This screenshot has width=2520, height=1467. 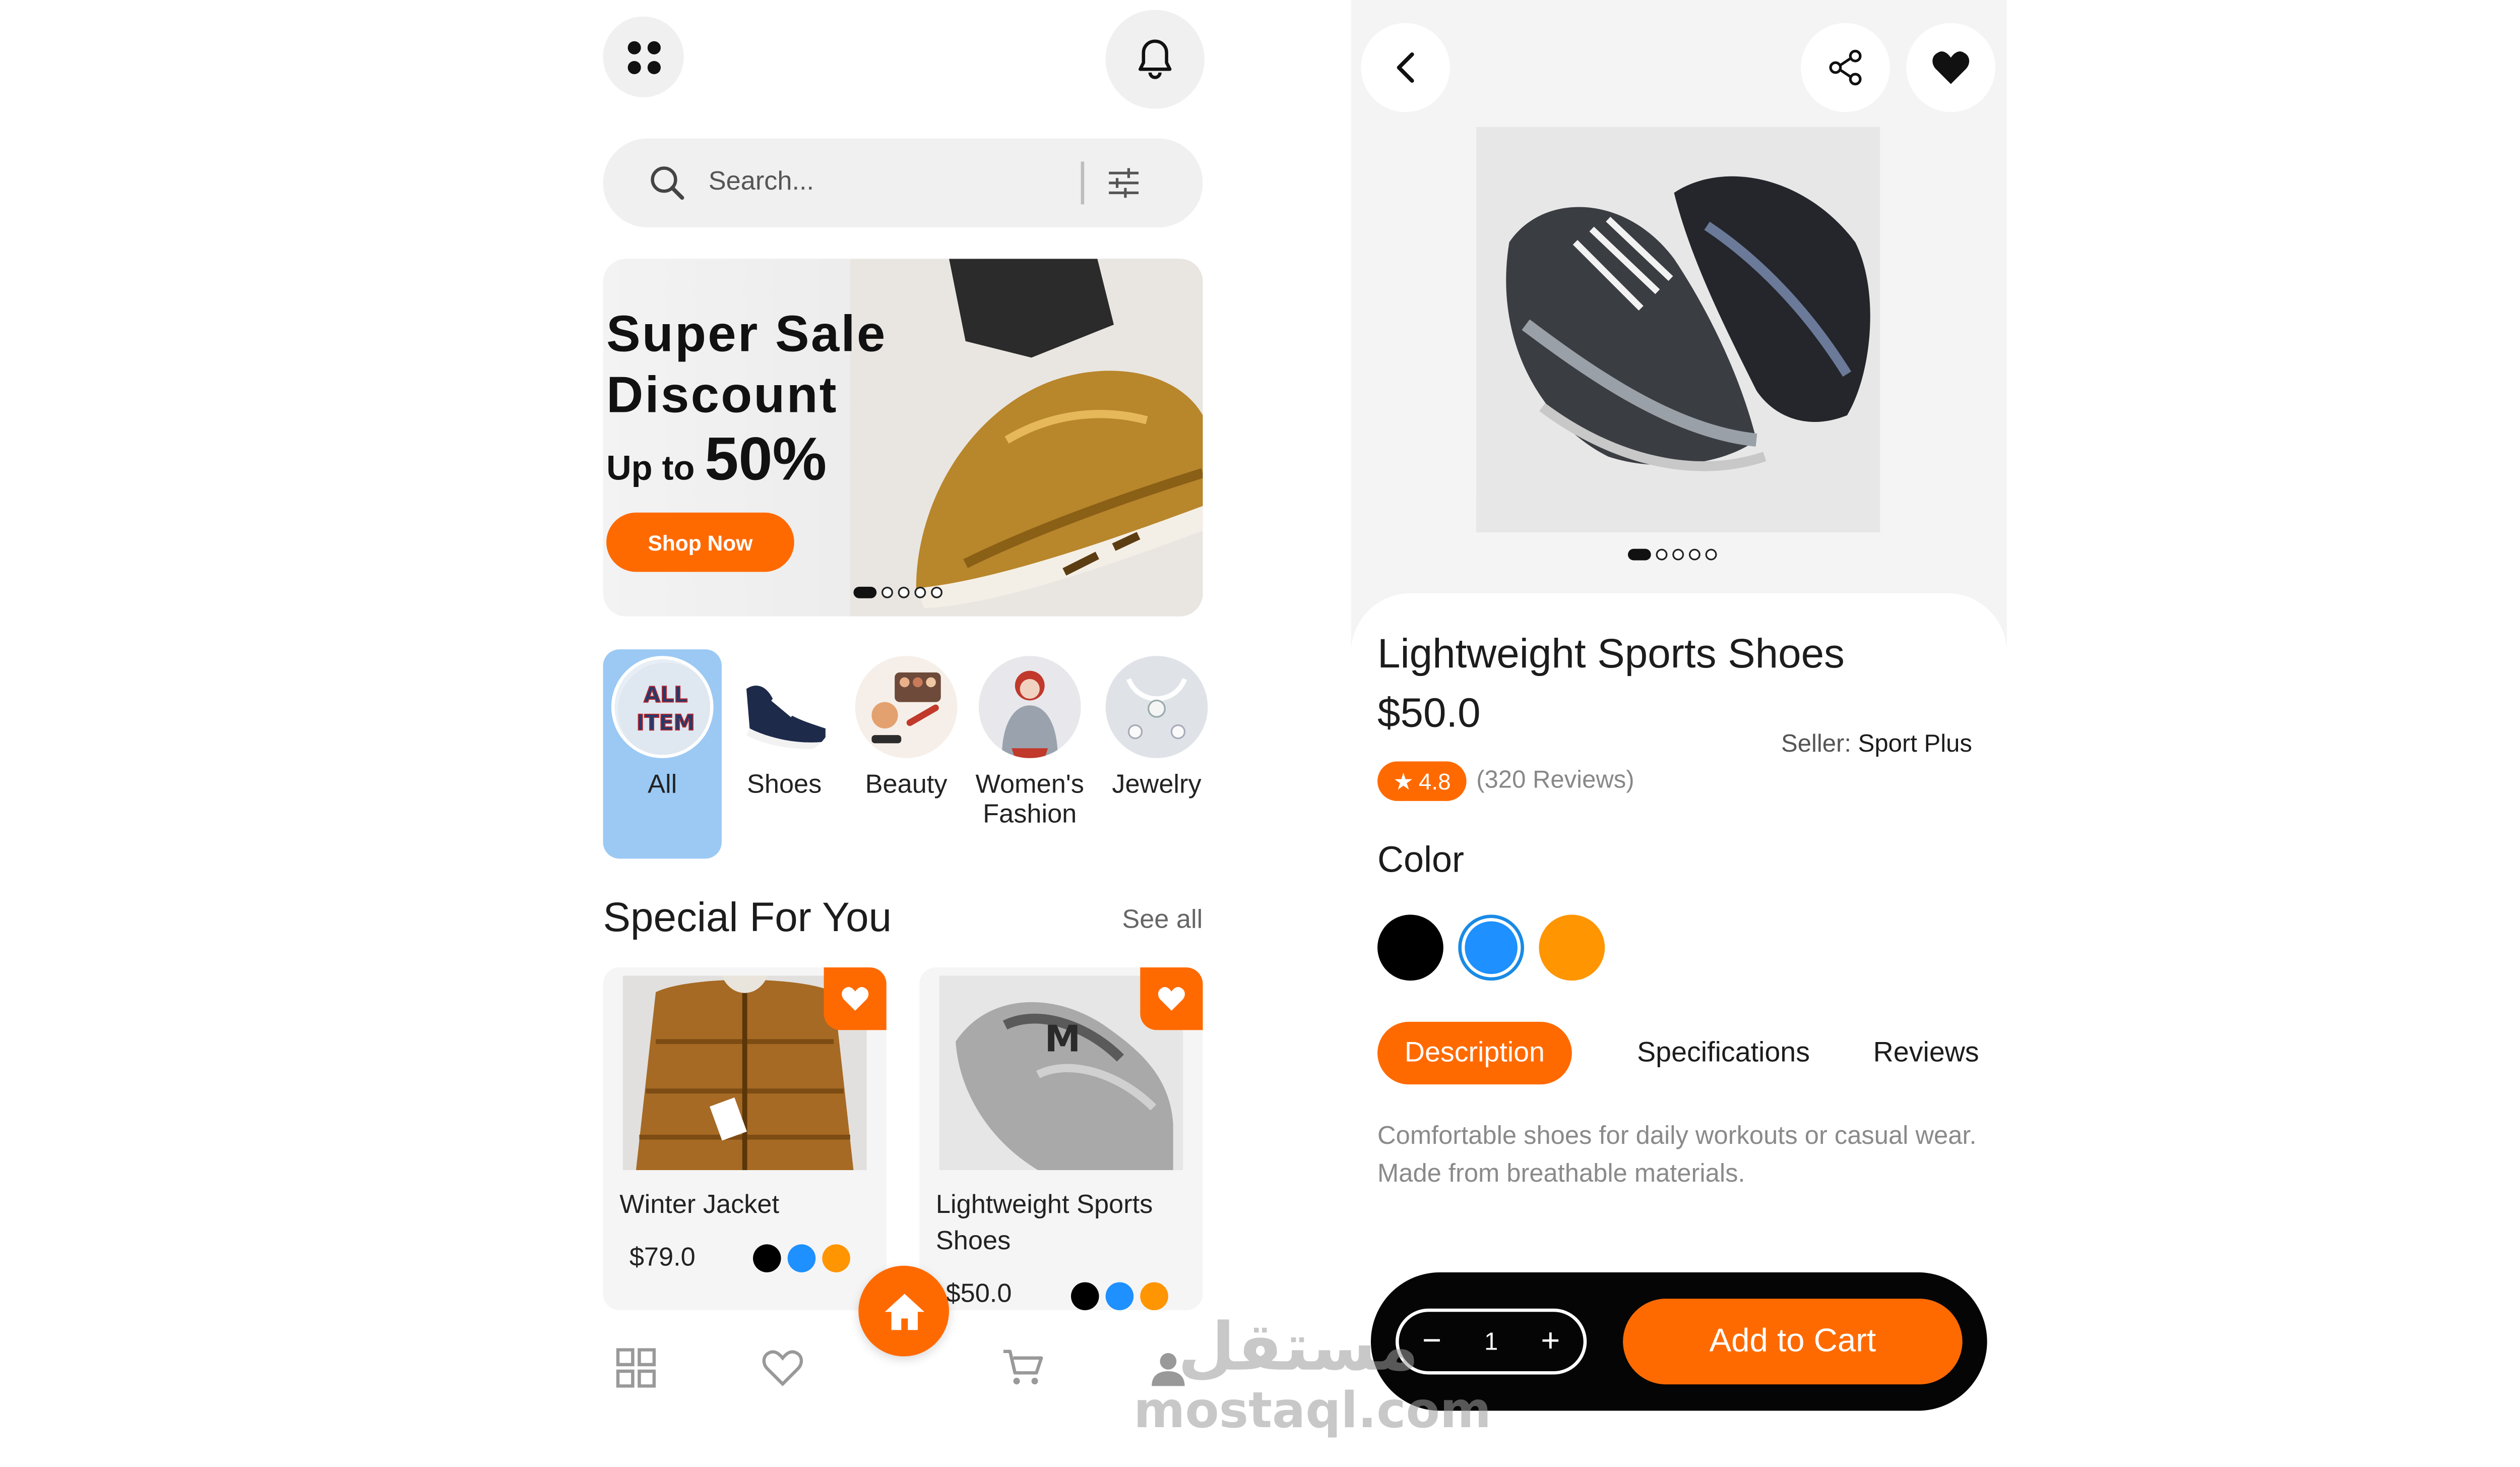 What do you see at coordinates (1044, 1223) in the screenshot?
I see `product-name: Lightweight Sports Shoes` at bounding box center [1044, 1223].